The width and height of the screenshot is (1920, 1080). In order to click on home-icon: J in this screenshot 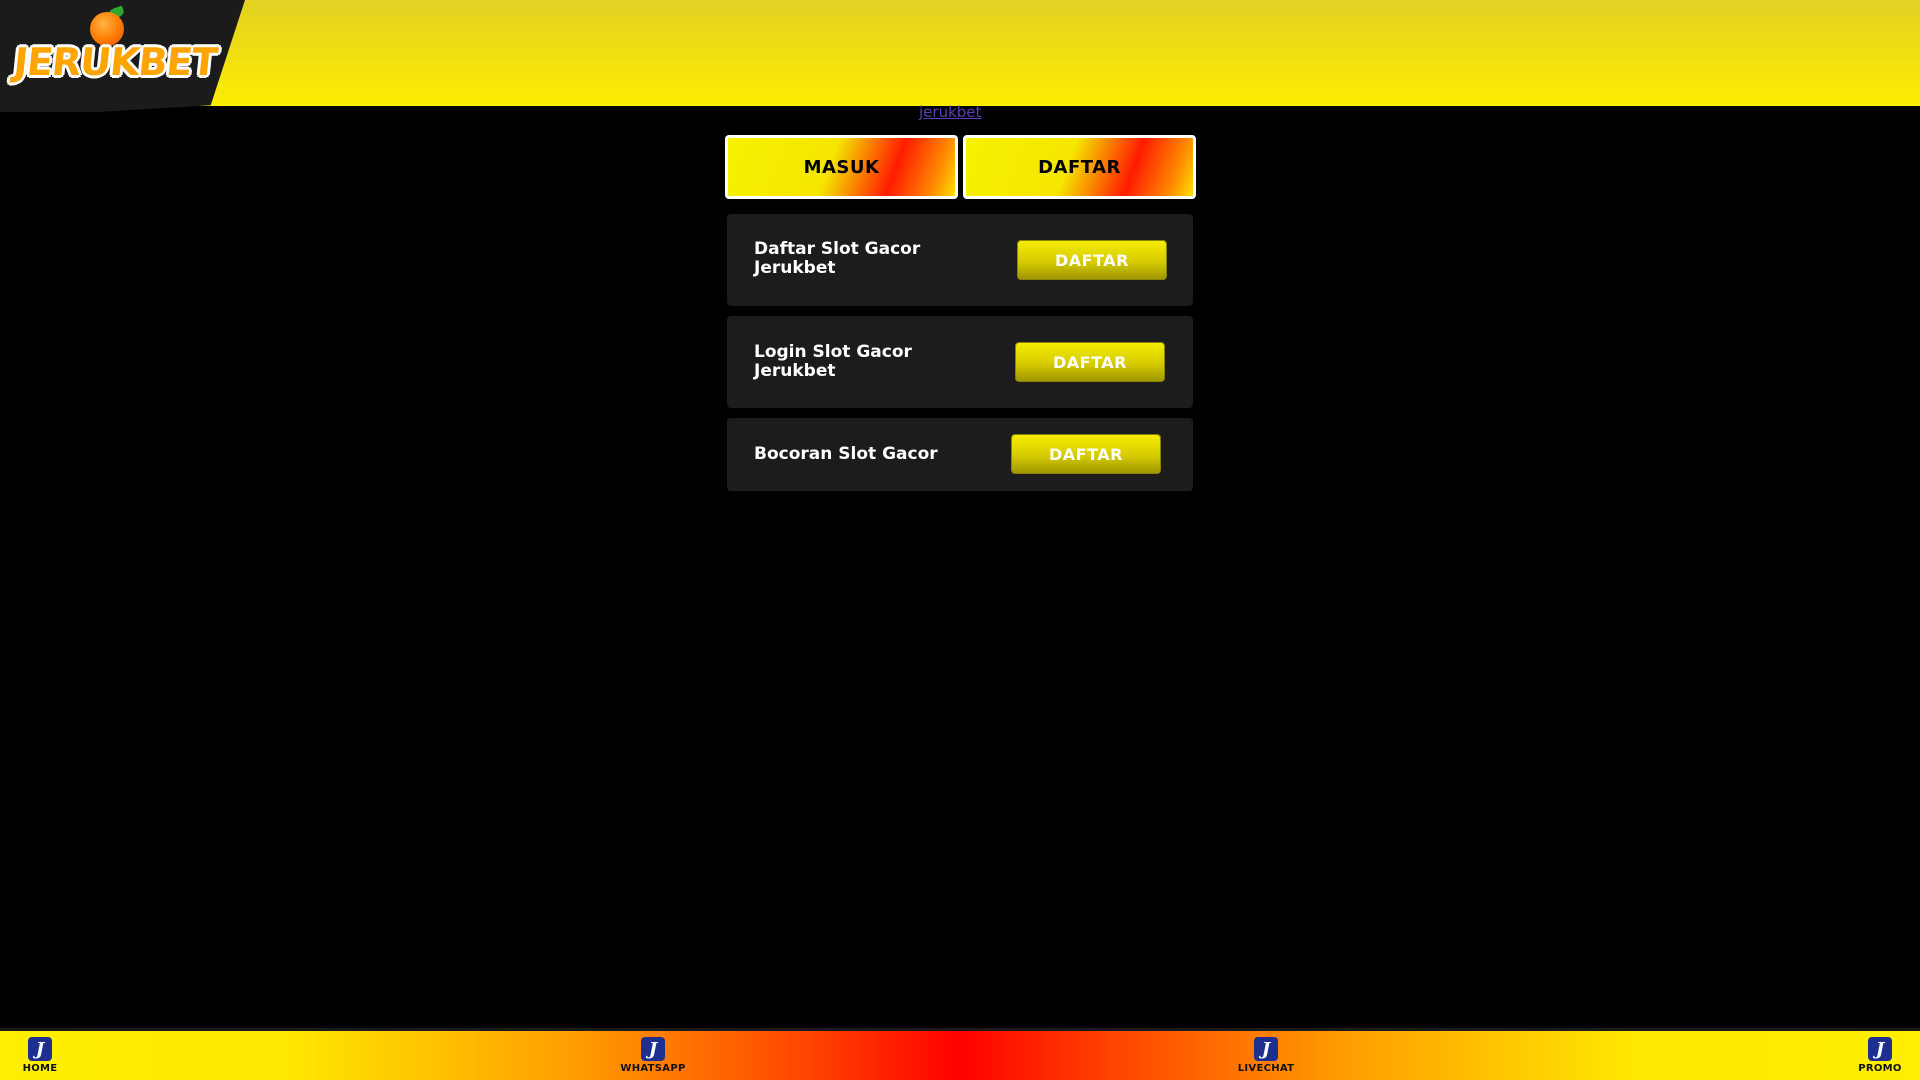, I will do `click(40, 1049)`.